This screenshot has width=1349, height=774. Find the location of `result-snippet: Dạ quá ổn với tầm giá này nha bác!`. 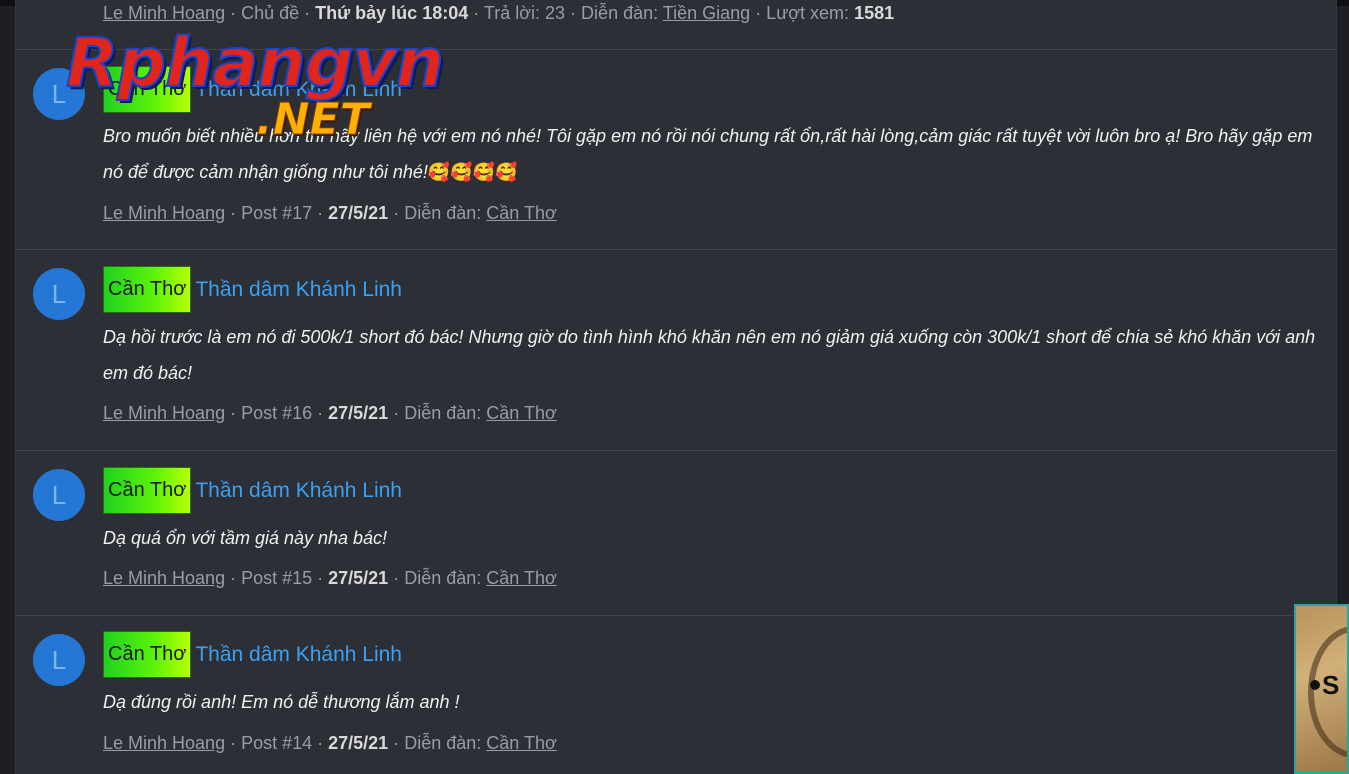

result-snippet: Dạ quá ổn với tầm giá này nha bác! is located at coordinates (710, 538).